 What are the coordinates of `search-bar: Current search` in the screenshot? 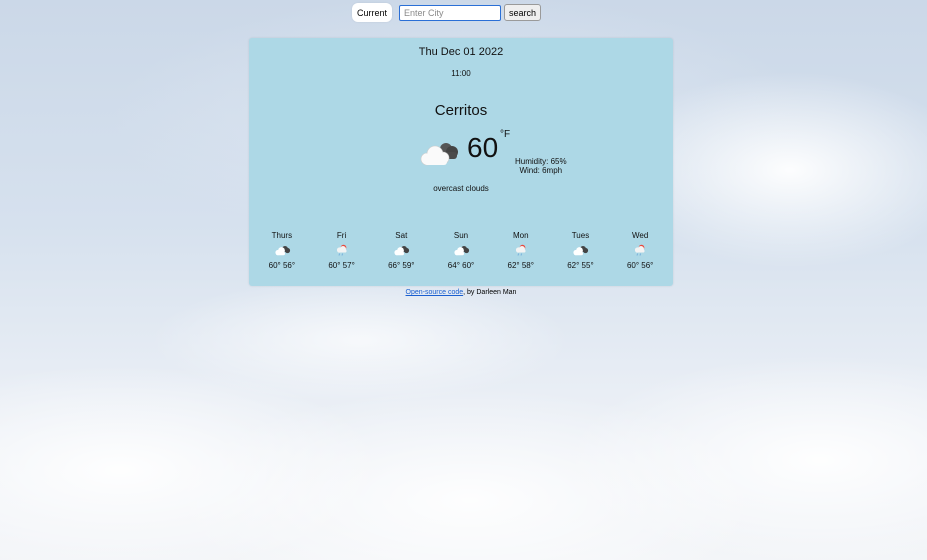 It's located at (447, 12).